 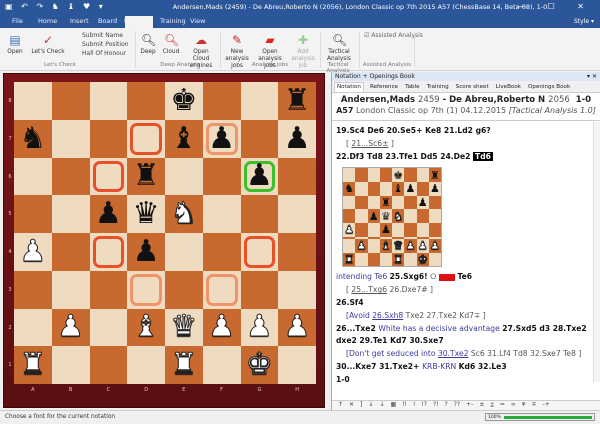 What do you see at coordinates (413, 130) in the screenshot?
I see `move-text: 19.Sc4 De6 20.Se5+ Ke8 21.Ld2 g6?` at bounding box center [413, 130].